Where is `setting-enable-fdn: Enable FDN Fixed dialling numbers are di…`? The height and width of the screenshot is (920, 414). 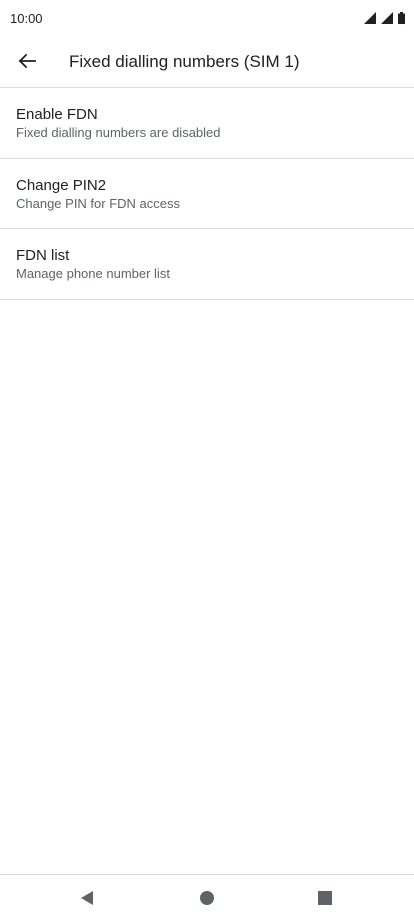
setting-enable-fdn: Enable FDN Fixed dialling numbers are di… is located at coordinates (207, 123).